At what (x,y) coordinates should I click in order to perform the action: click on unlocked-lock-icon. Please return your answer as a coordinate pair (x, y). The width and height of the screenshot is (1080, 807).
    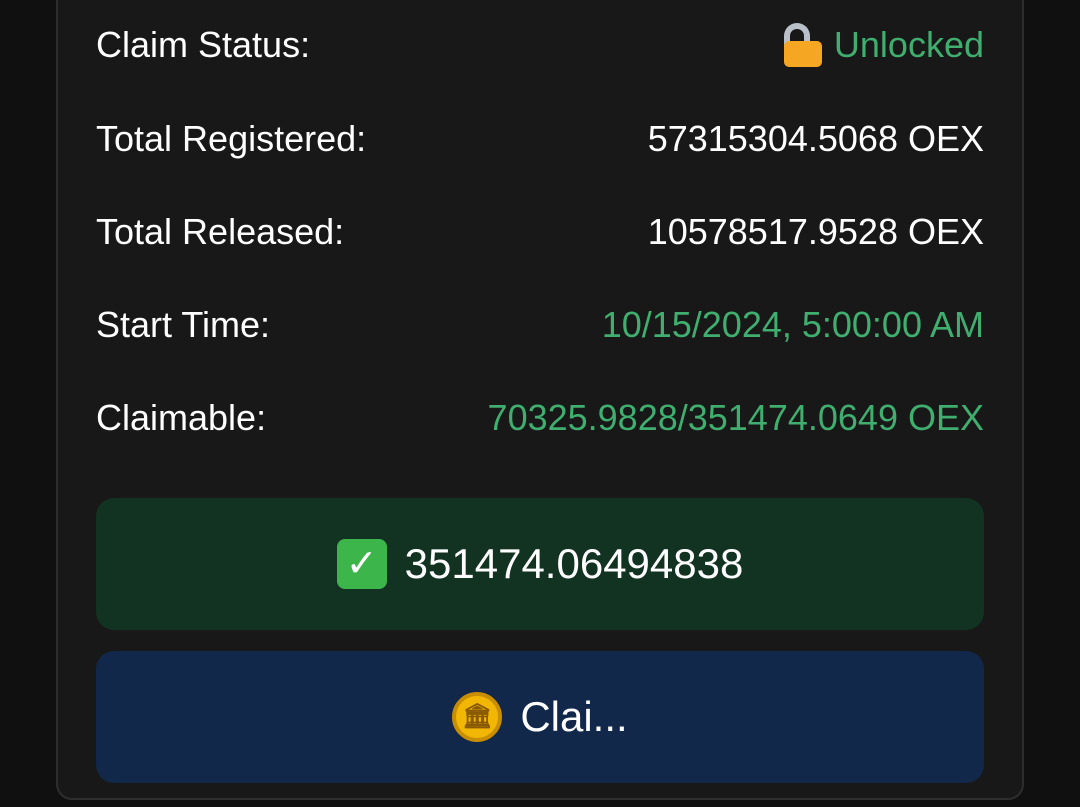
    Looking at the image, I should click on (802, 45).